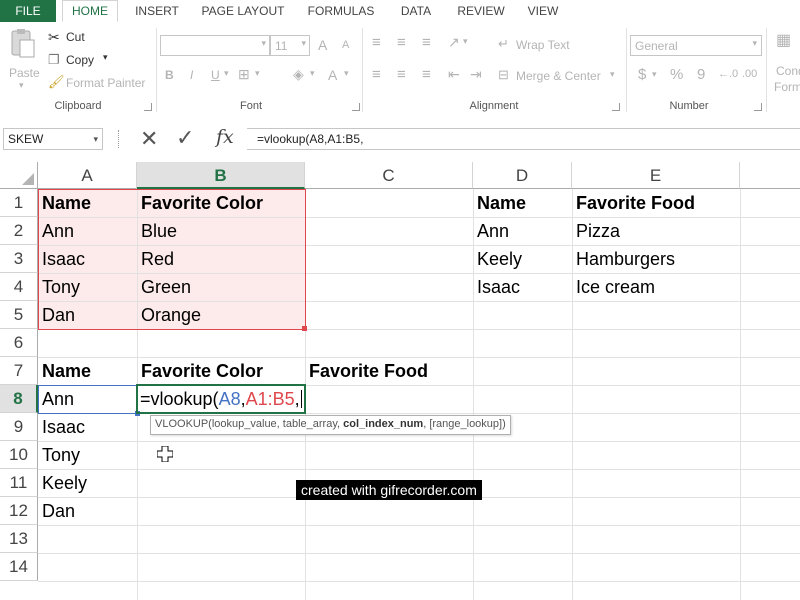 The image size is (800, 600). I want to click on cell-e4: Ice cream, so click(613, 287).